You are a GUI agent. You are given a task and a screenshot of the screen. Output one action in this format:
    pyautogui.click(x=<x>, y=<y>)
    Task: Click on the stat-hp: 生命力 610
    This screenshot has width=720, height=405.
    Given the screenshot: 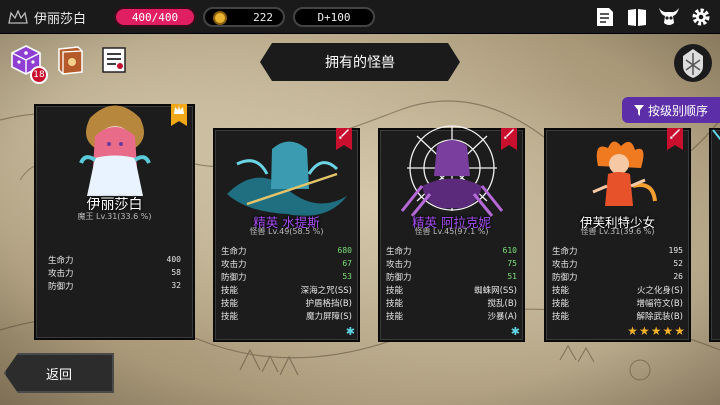 What is the action you would take?
    pyautogui.click(x=451, y=251)
    